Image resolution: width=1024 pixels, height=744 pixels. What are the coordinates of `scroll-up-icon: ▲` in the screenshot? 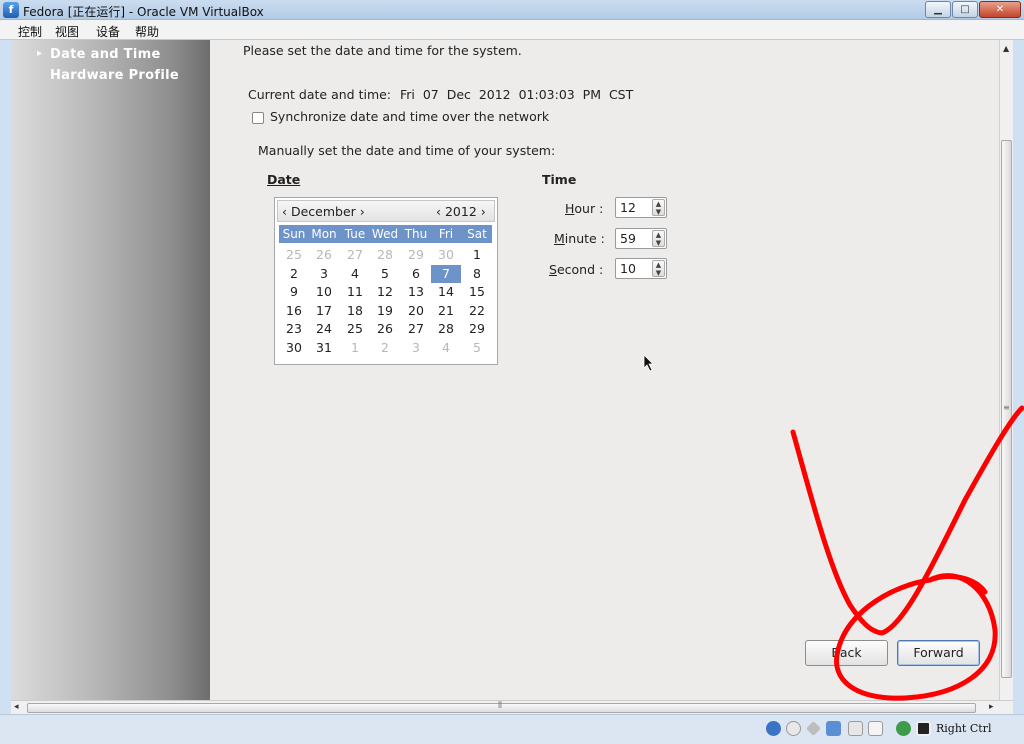 It's located at (1006, 48).